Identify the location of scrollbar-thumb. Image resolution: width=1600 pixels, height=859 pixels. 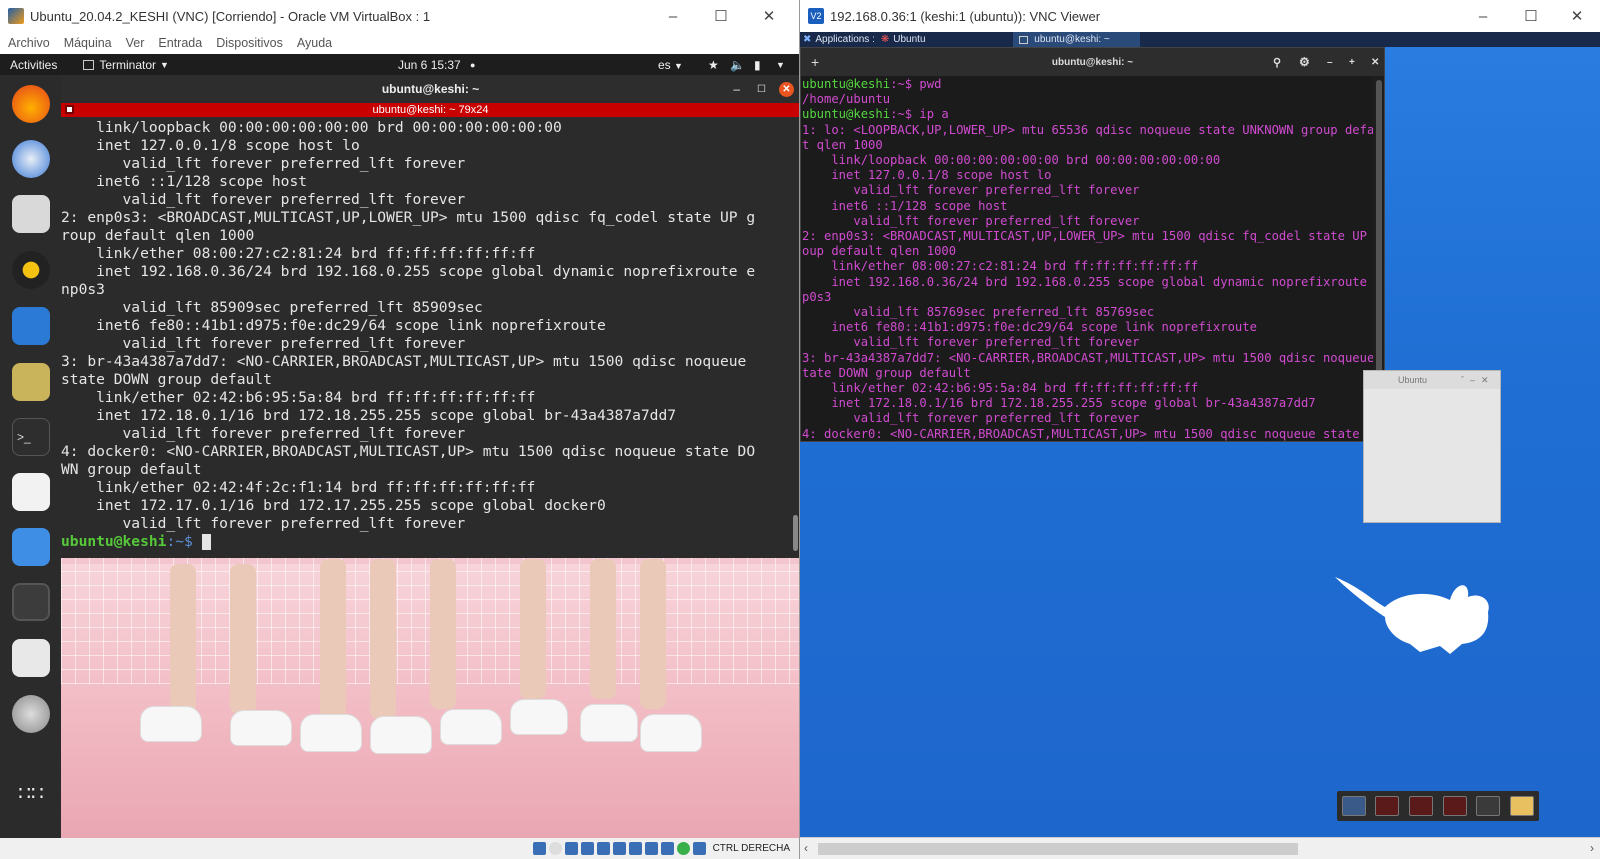
(1058, 849).